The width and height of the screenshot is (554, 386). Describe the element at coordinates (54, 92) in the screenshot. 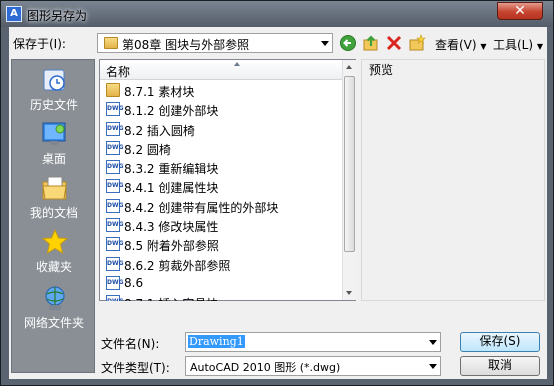

I see `place-history: 历史文件` at that location.